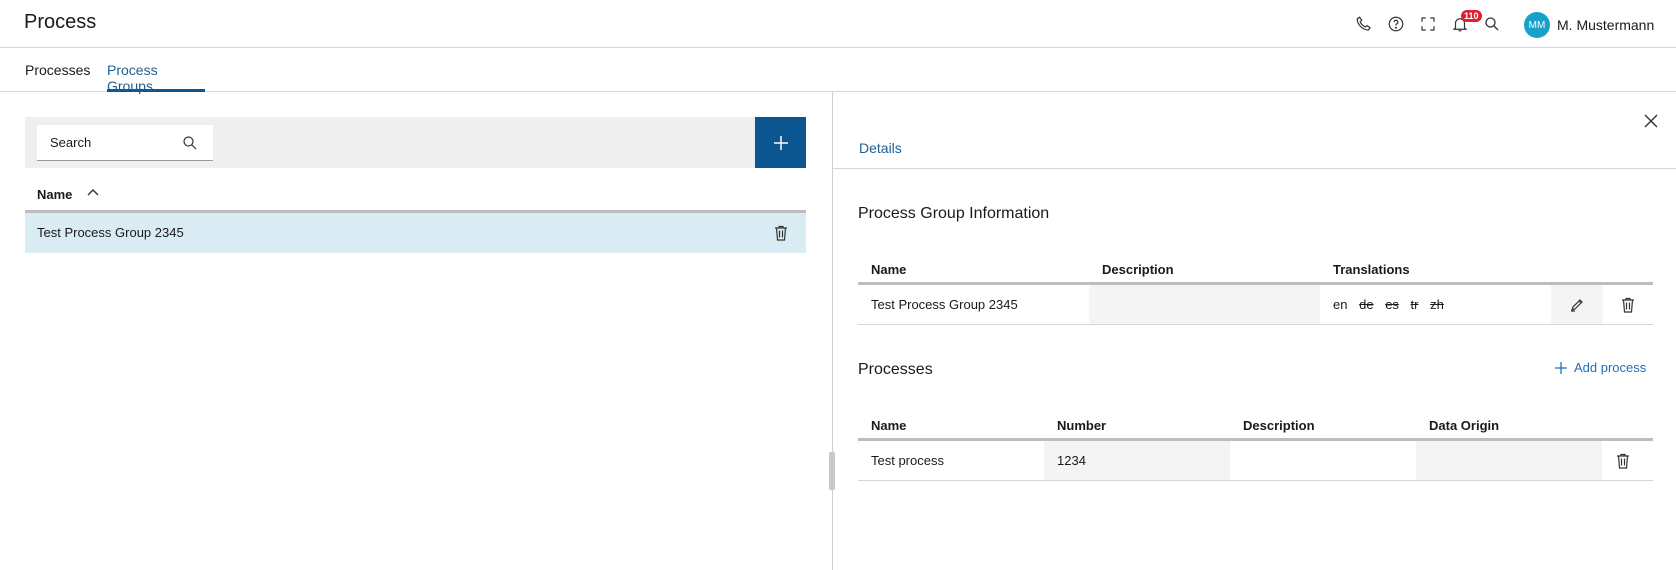  What do you see at coordinates (1366, 304) in the screenshot?
I see `language-de: de` at bounding box center [1366, 304].